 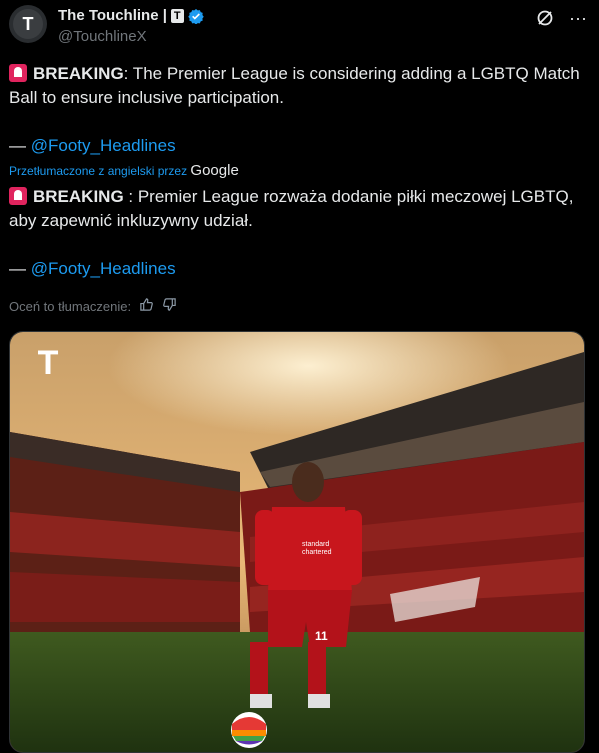 I want to click on tweet-actions: ···, so click(x=561, y=20).